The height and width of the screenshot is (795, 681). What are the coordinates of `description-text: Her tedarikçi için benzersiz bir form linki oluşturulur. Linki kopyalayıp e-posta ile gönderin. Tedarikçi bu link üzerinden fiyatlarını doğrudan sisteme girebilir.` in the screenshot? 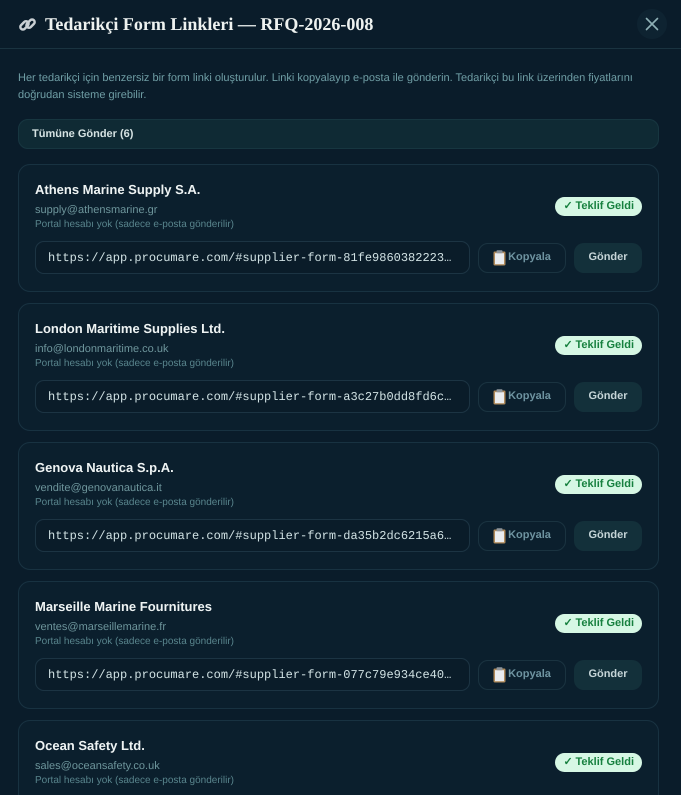 It's located at (326, 87).